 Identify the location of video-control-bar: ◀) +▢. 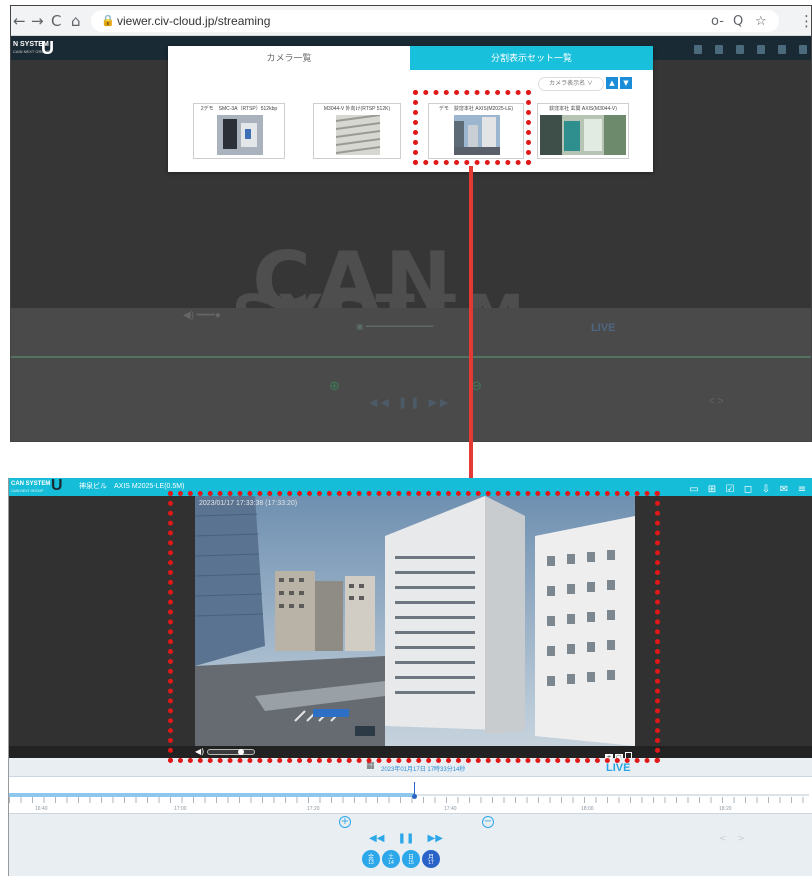
(410, 754).